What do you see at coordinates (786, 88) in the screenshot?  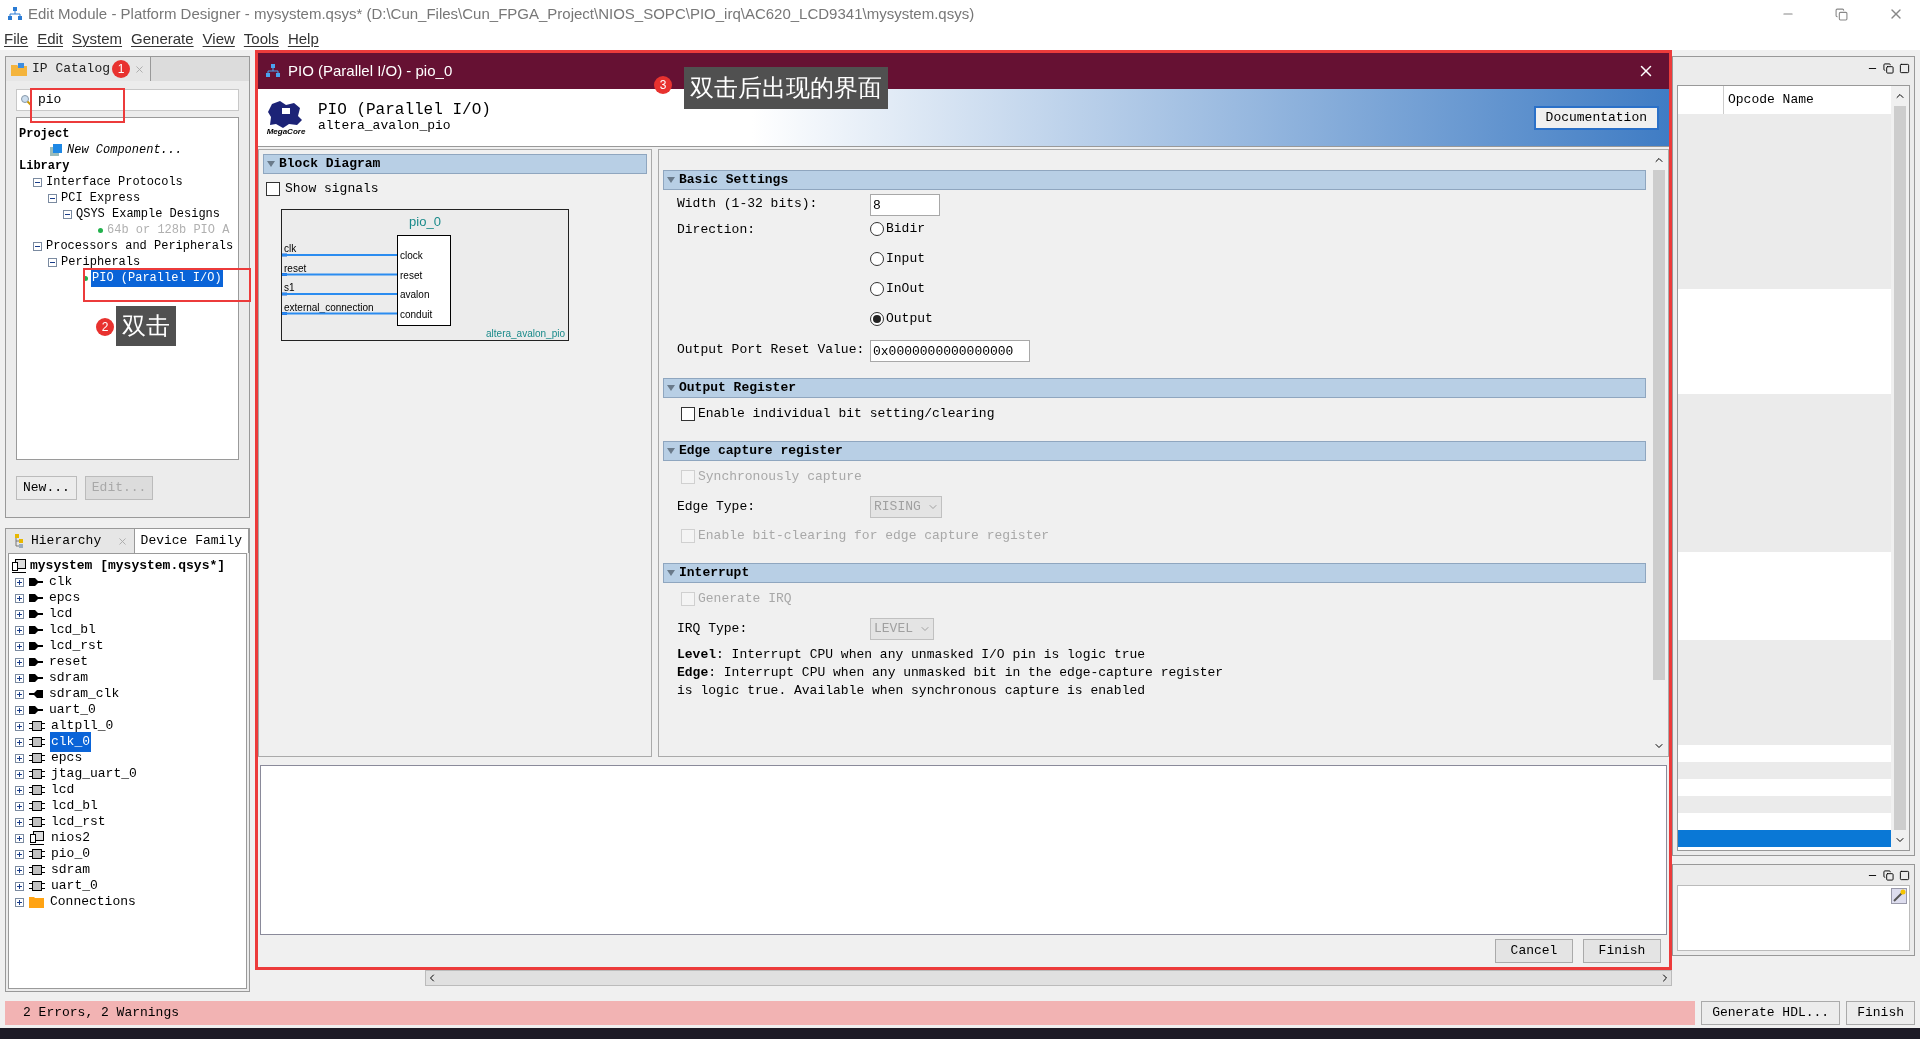 I see `callout-label: 双击后出现的界面` at bounding box center [786, 88].